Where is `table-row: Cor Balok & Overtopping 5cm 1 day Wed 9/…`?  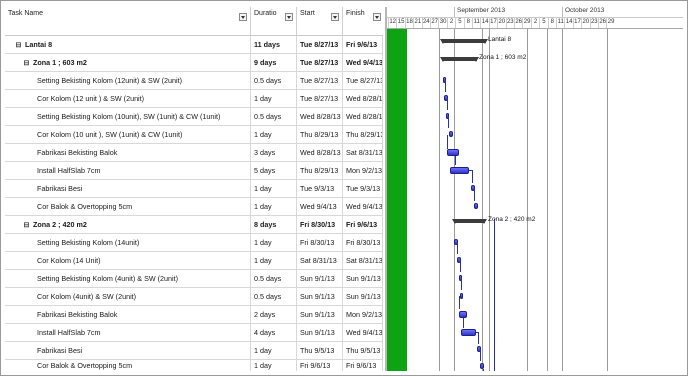 table-row: Cor Balok & Overtopping 5cm 1 day Wed 9/… is located at coordinates (194, 207).